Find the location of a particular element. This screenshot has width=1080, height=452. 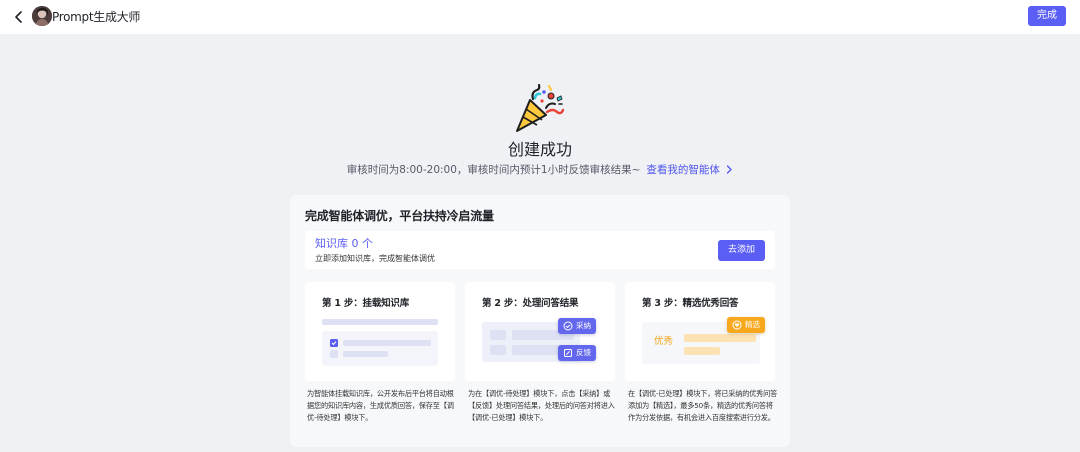

adopt-label: 采纳 is located at coordinates (583, 325).